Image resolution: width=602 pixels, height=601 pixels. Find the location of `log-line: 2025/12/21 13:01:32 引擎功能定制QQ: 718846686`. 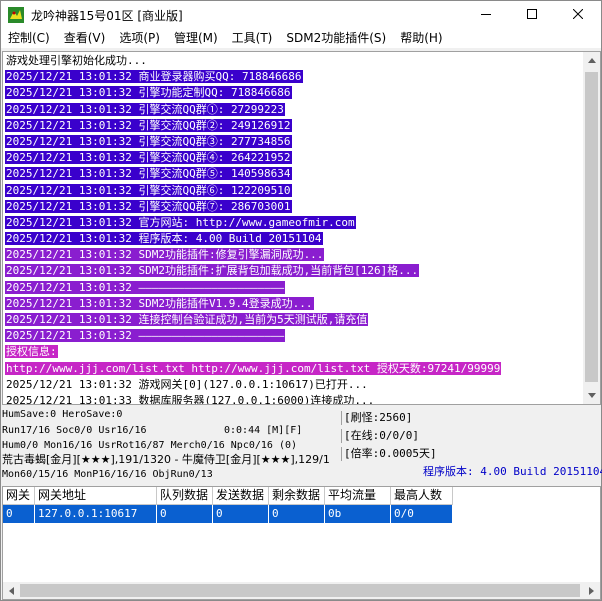

log-line: 2025/12/21 13:01:32 引擎功能定制QQ: 718846686 is located at coordinates (295, 93).